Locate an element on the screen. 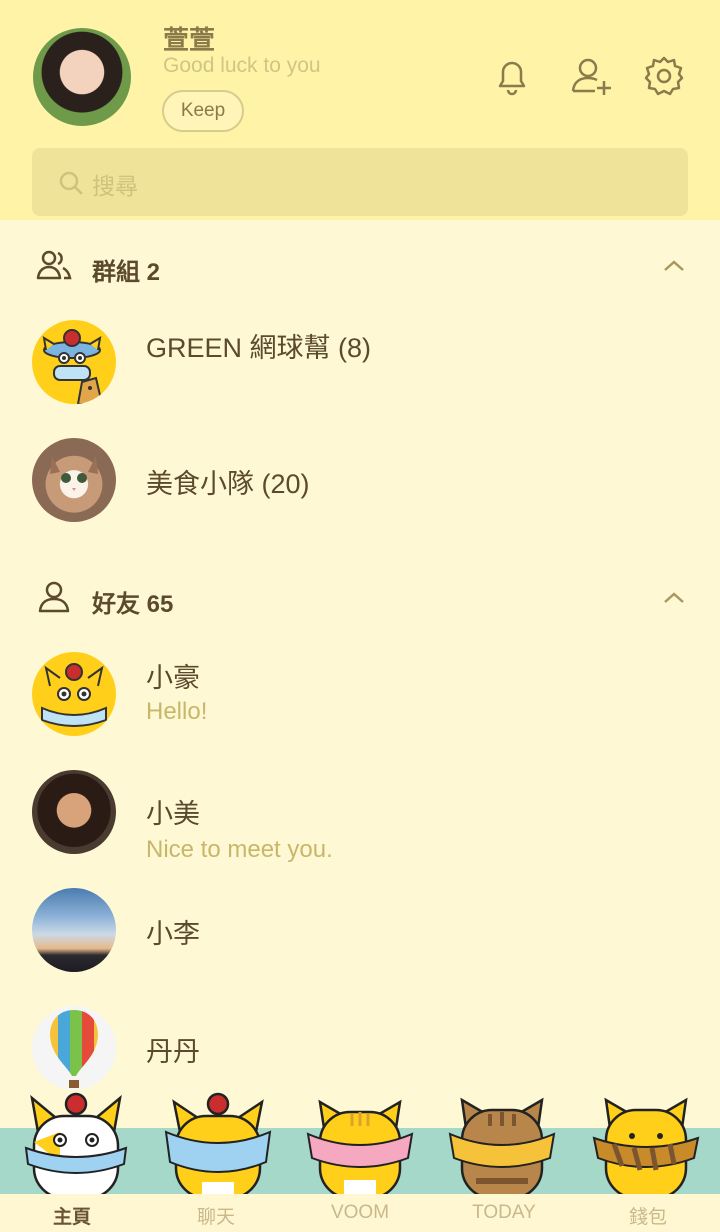 This screenshot has width=720, height=1232. keep-button: Keep is located at coordinates (203, 111).